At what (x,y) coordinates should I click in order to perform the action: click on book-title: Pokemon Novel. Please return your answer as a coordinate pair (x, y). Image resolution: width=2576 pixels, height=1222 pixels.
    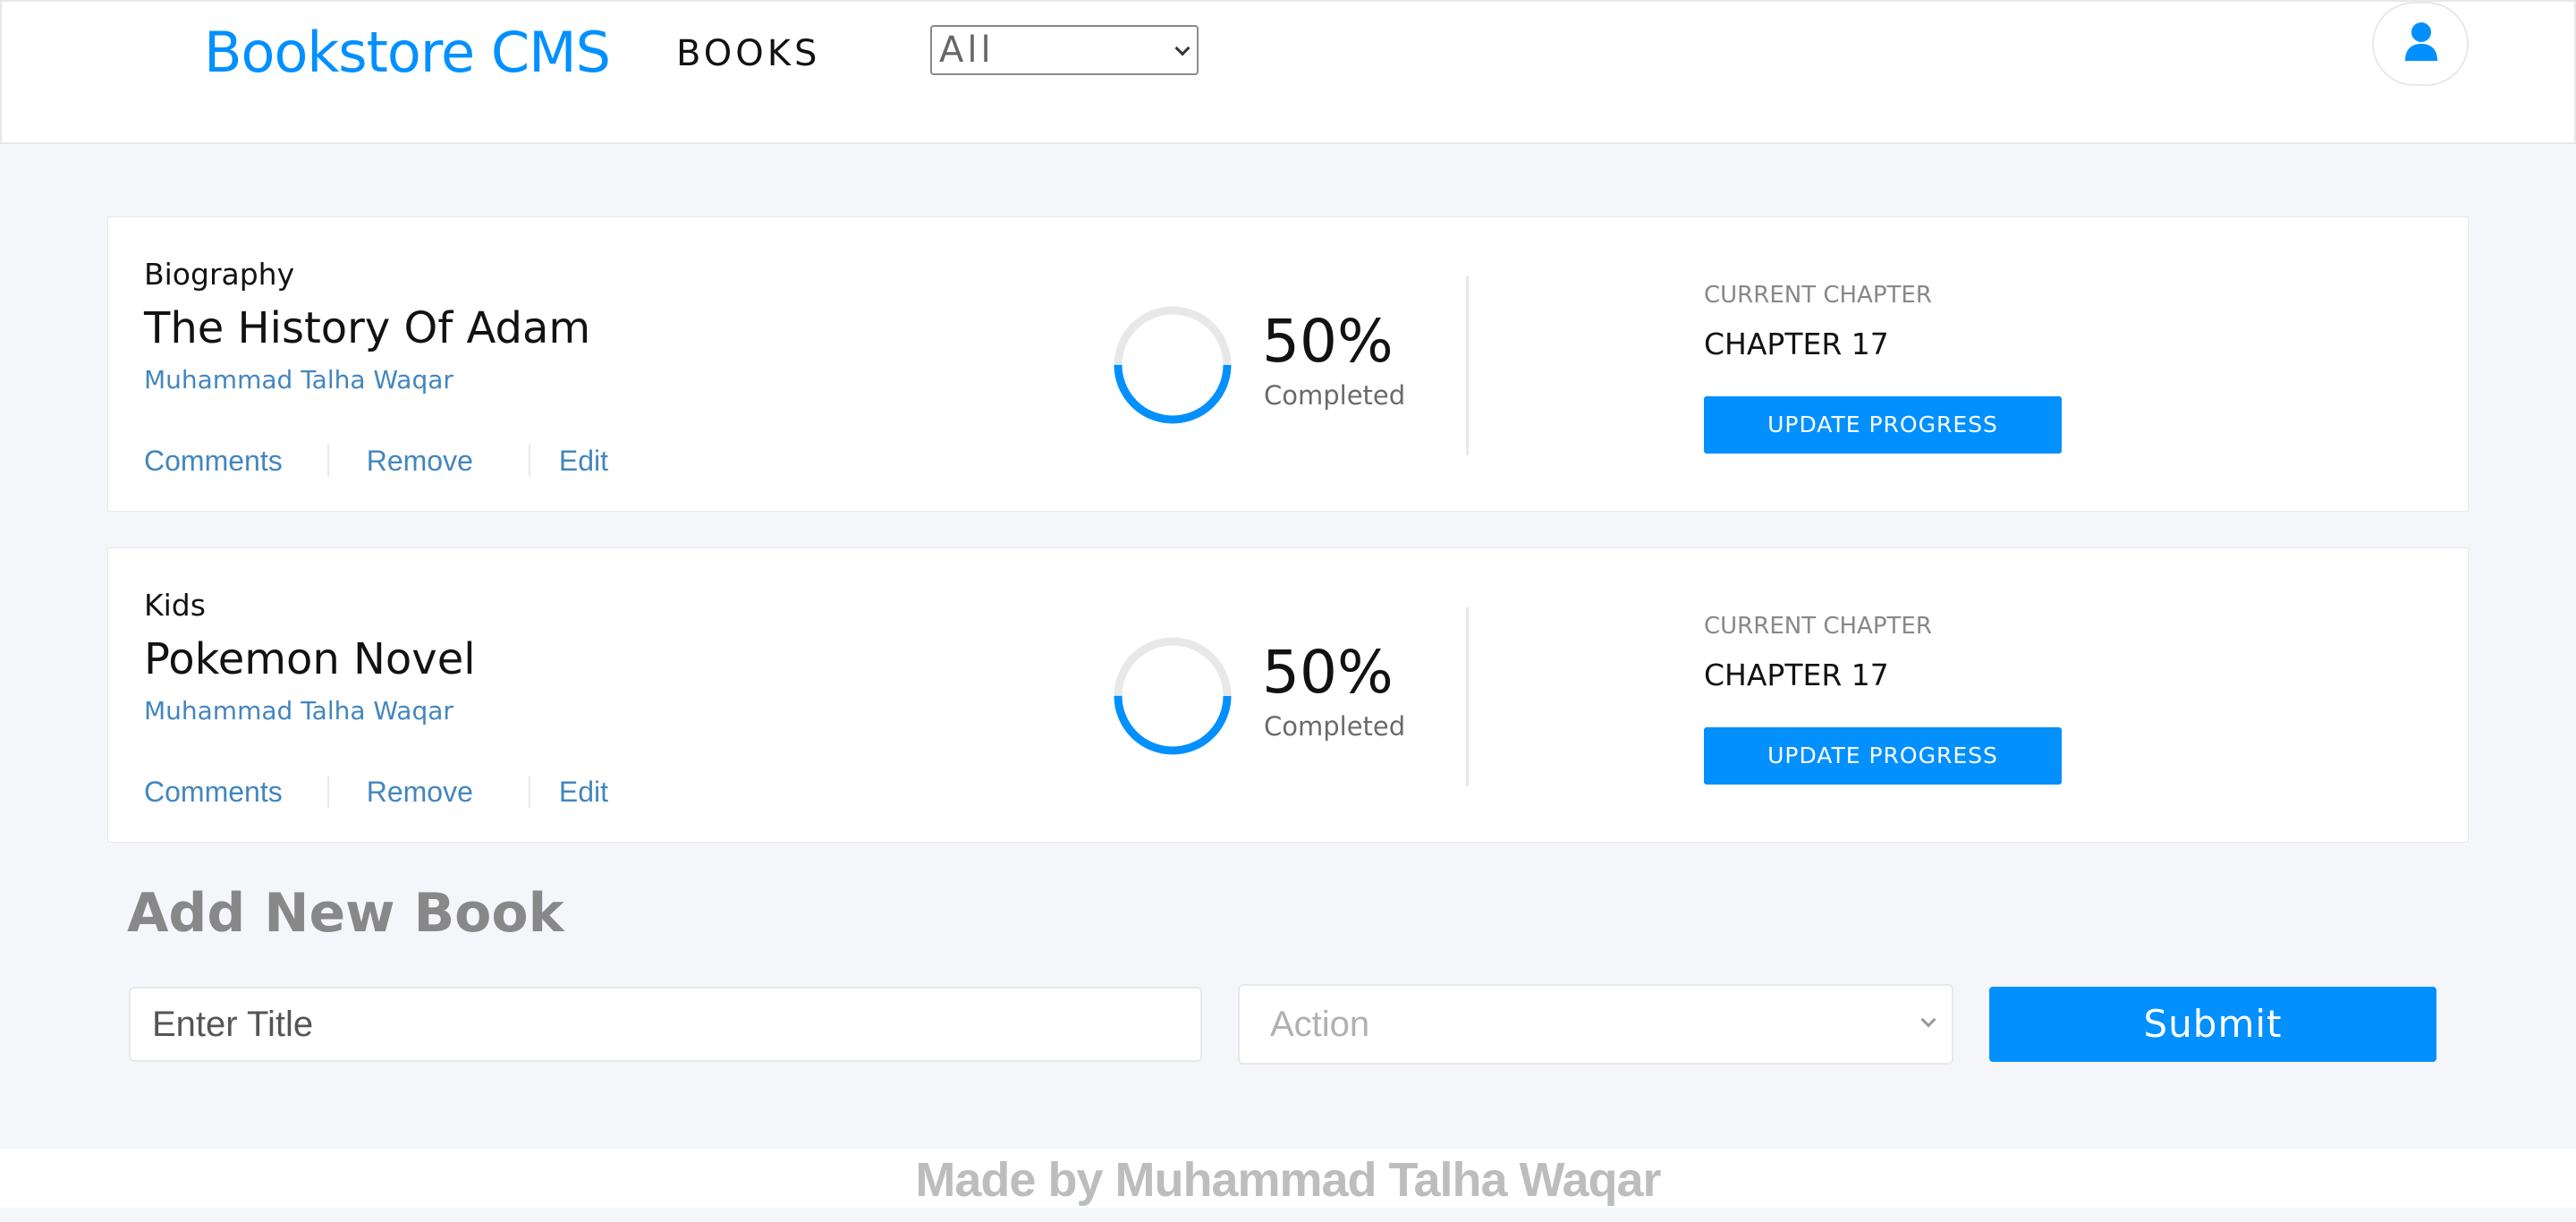
    Looking at the image, I should click on (310, 659).